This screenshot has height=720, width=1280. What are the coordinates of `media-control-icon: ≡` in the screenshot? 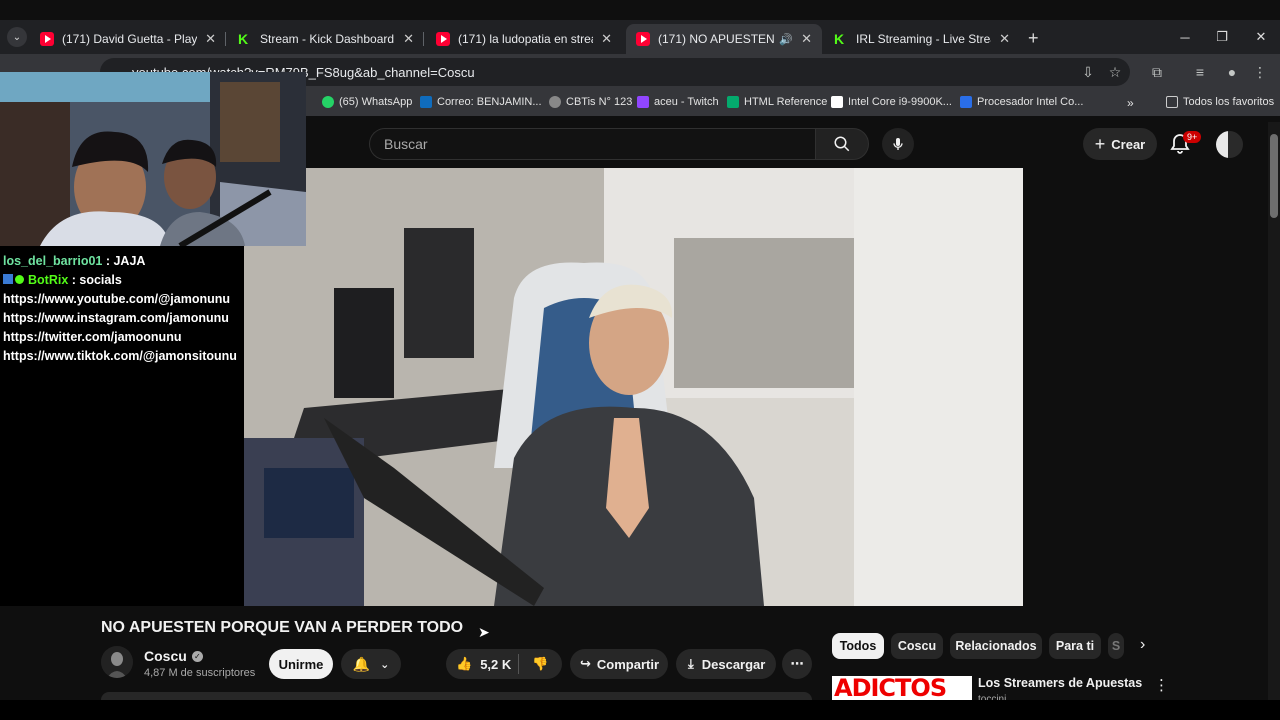 It's located at (1200, 72).